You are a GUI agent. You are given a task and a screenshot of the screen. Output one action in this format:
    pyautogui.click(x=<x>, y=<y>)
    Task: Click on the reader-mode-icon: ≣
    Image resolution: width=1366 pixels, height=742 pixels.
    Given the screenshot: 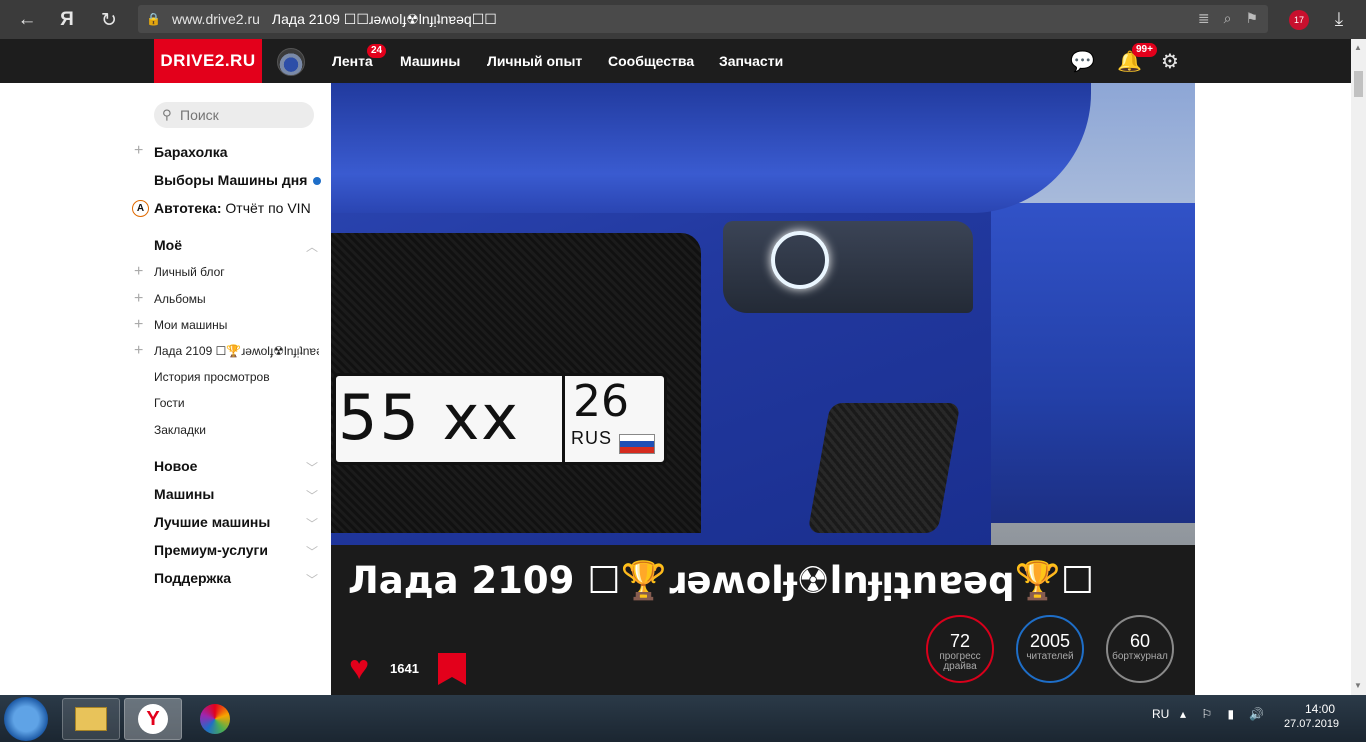 What is the action you would take?
    pyautogui.click(x=1204, y=18)
    